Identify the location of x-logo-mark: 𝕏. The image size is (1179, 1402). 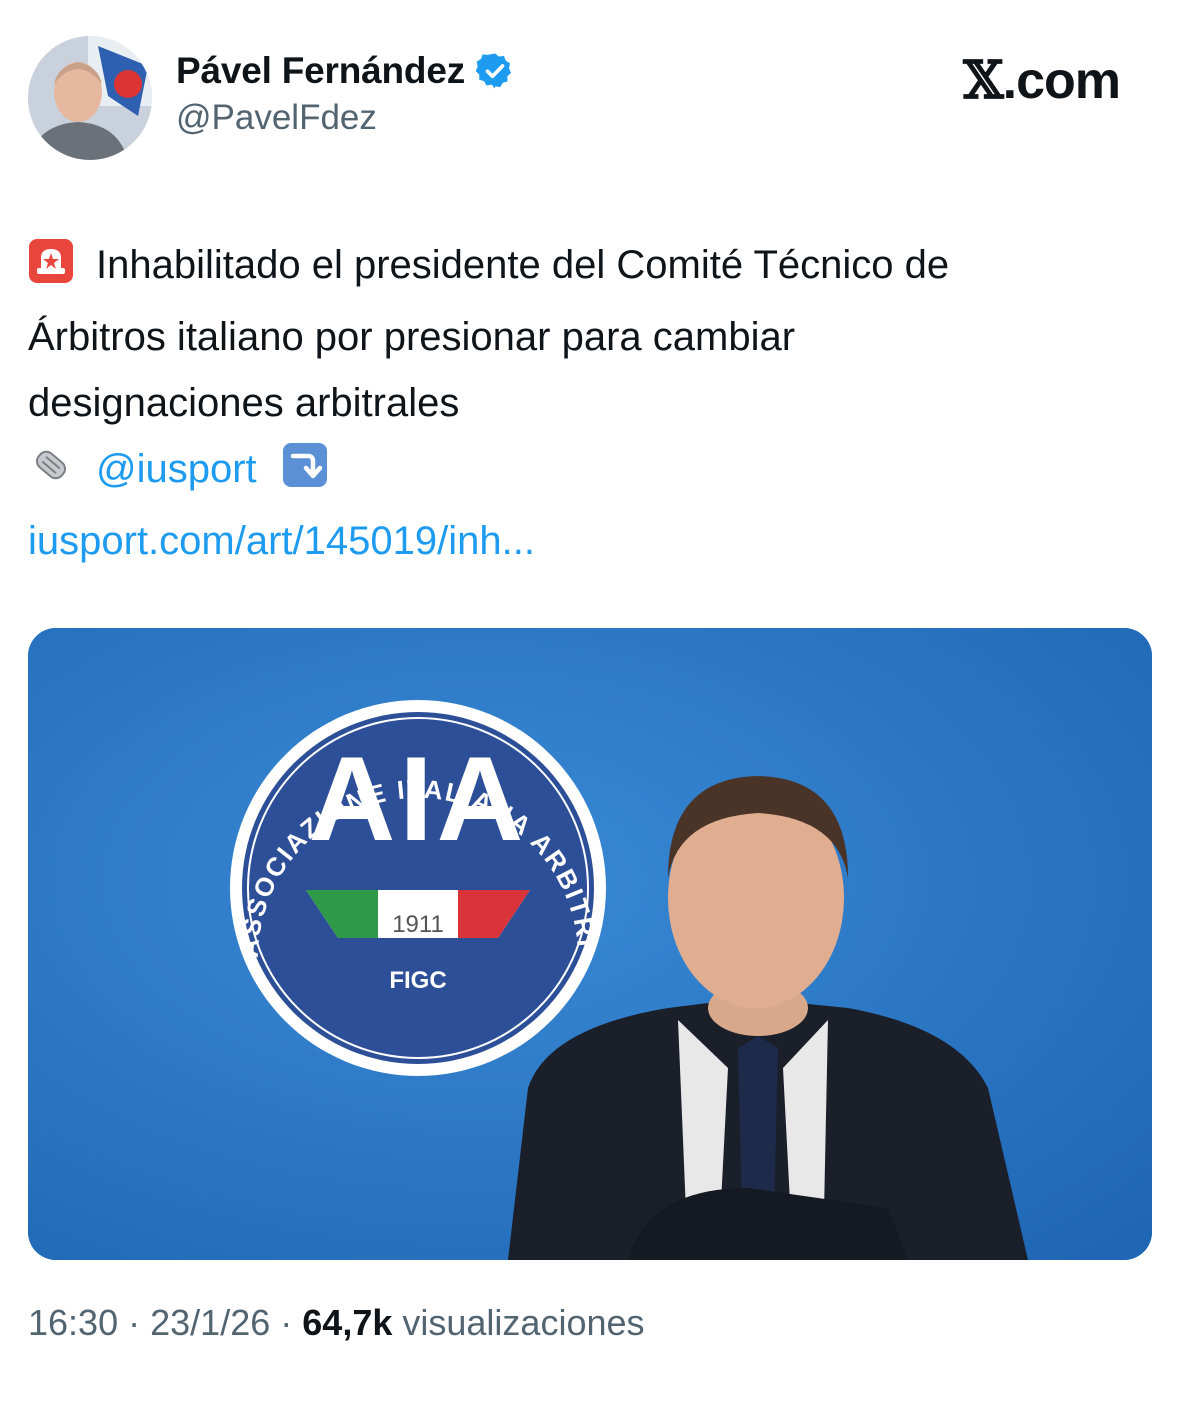
(983, 80).